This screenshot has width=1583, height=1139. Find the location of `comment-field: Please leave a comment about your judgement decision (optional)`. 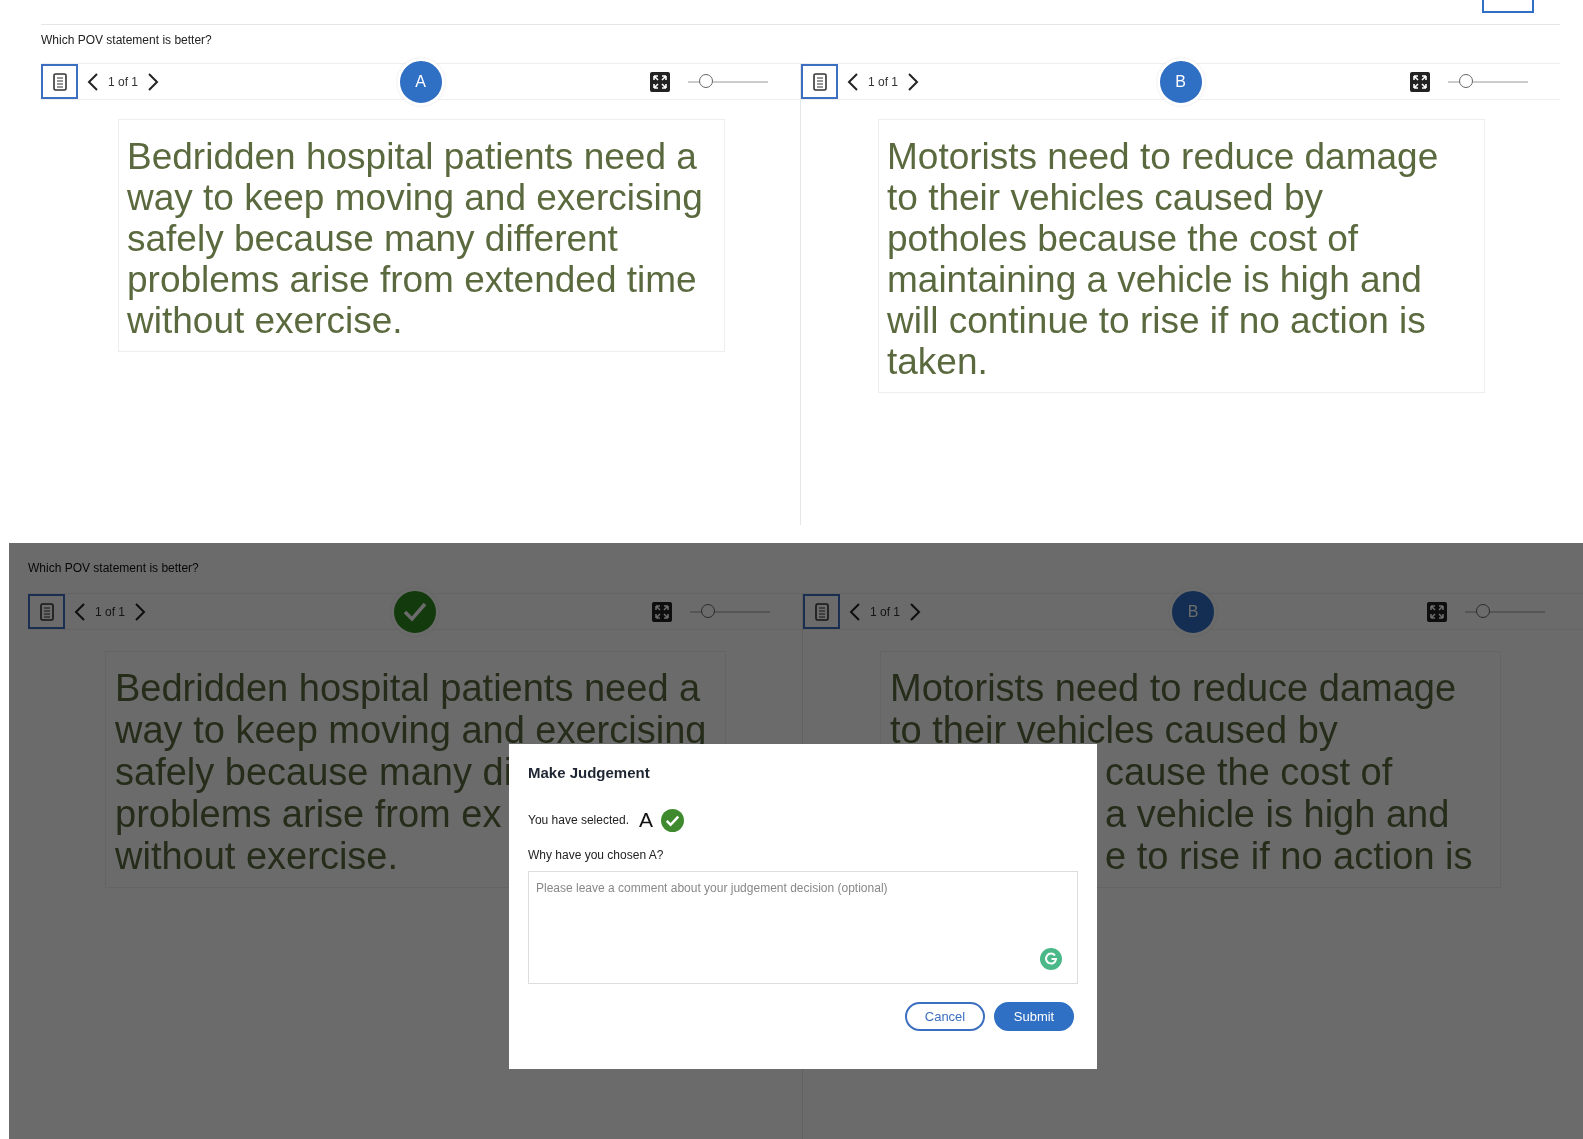

comment-field: Please leave a comment about your judgement decision (optional) is located at coordinates (803, 927).